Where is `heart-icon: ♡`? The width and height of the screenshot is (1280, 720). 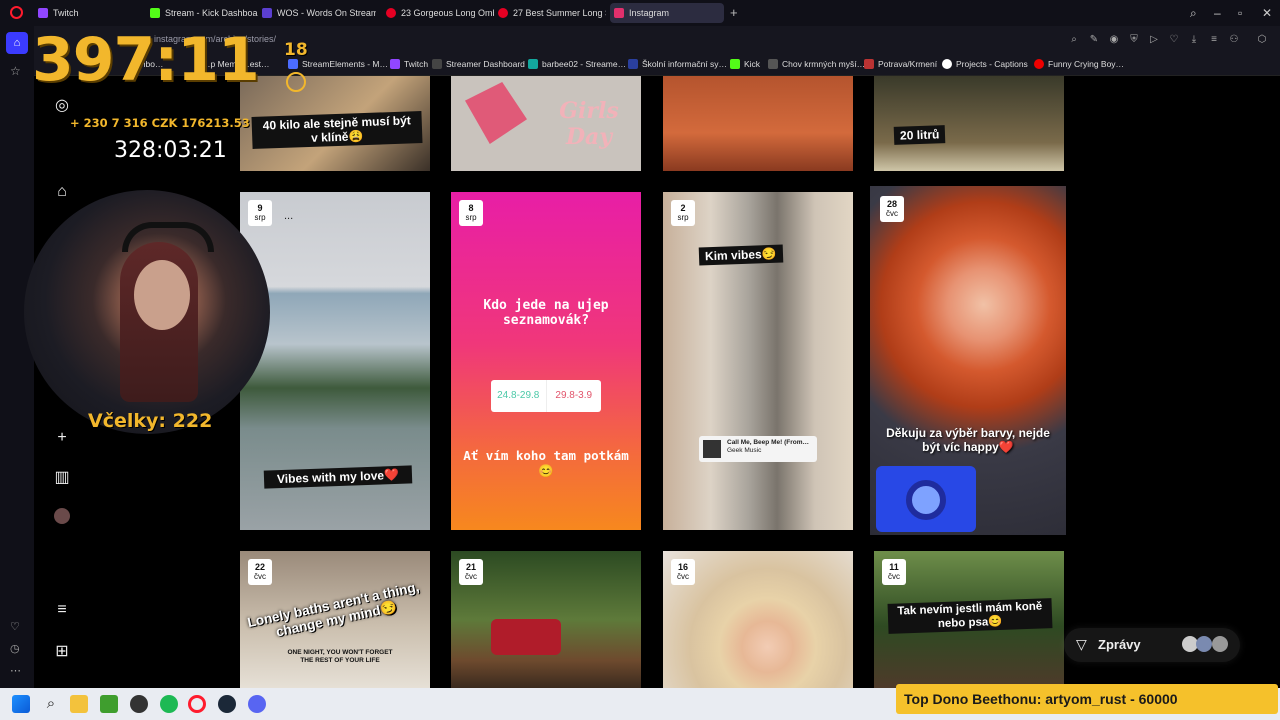
heart-icon: ♡ is located at coordinates (15, 626).